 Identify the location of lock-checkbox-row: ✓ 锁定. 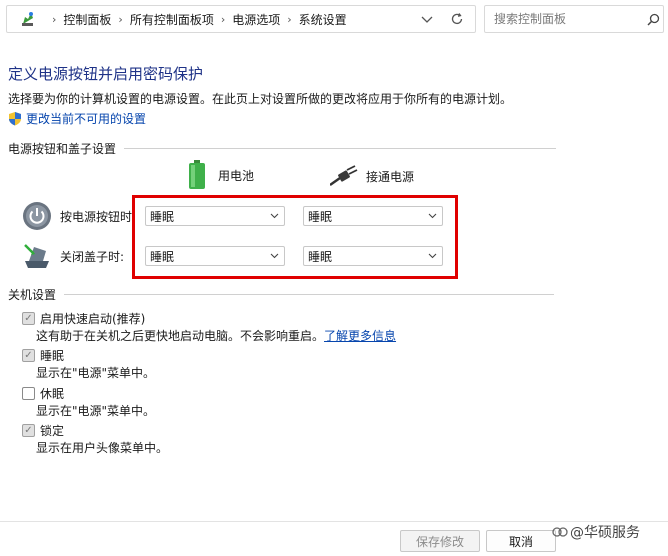
(43, 430).